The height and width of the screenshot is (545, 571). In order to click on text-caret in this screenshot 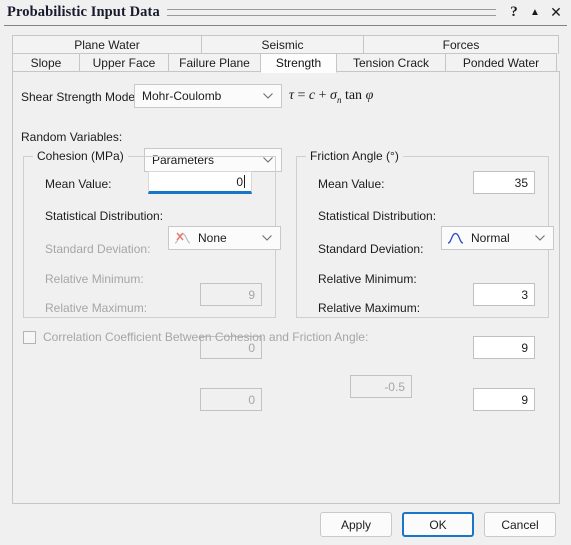, I will do `click(244, 181)`.